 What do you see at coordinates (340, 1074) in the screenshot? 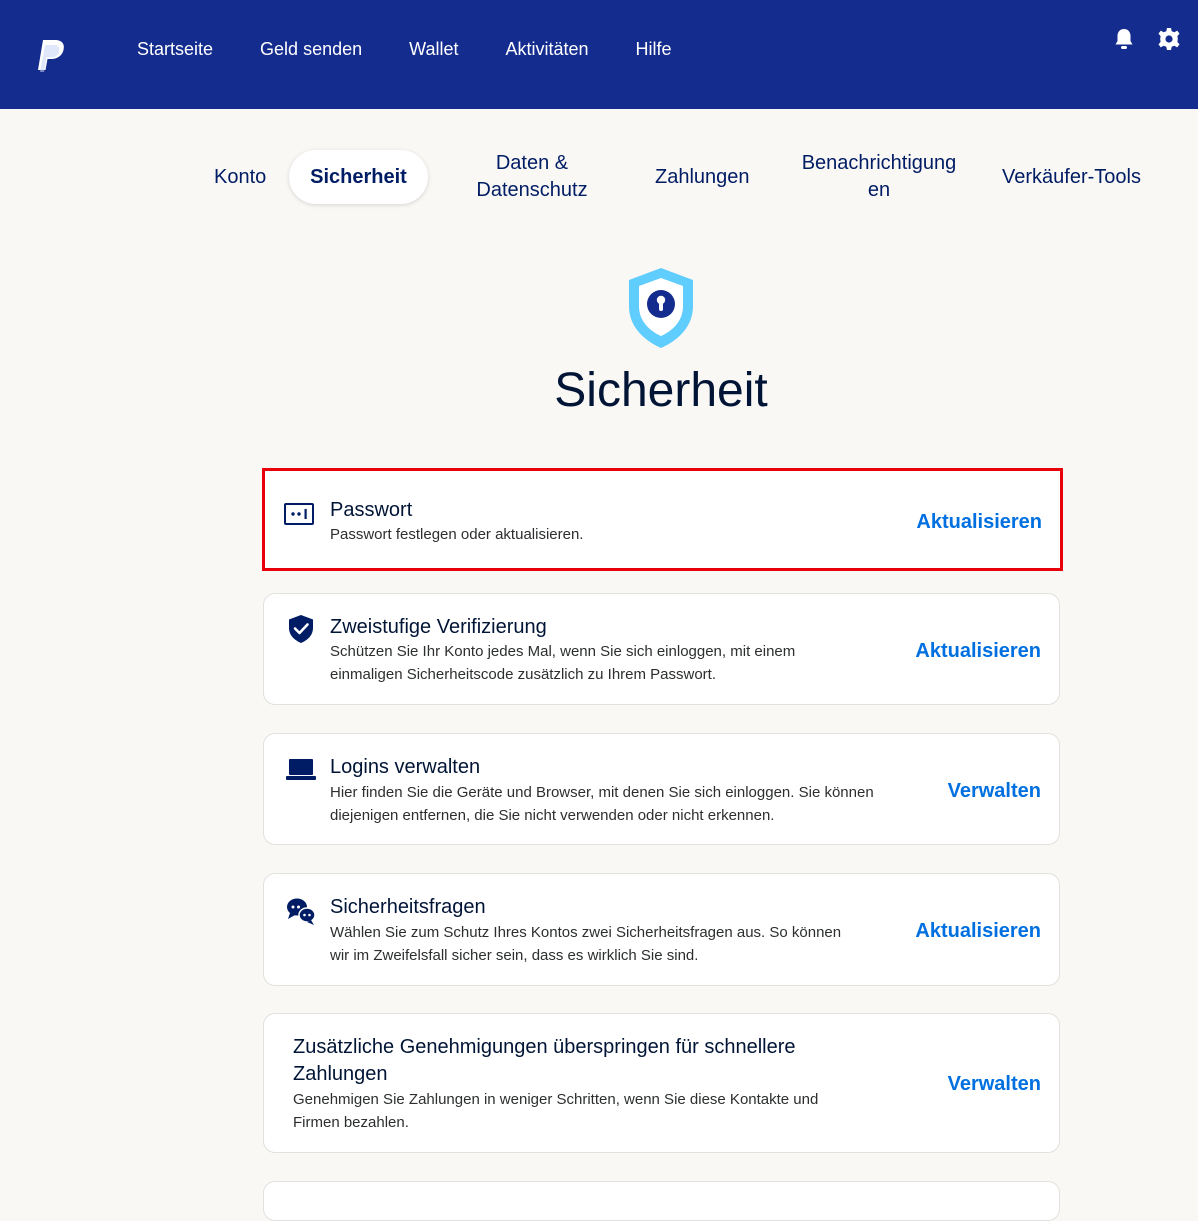
I see `card-title-line2: Zahlungen` at bounding box center [340, 1074].